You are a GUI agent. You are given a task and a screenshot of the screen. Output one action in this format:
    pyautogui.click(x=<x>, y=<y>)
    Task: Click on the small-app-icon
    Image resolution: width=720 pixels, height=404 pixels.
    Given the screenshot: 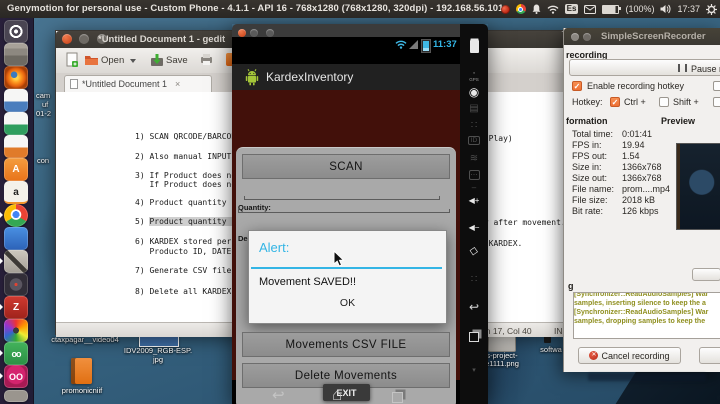 What is the action you would take?
    pyautogui.click(x=547, y=339)
    